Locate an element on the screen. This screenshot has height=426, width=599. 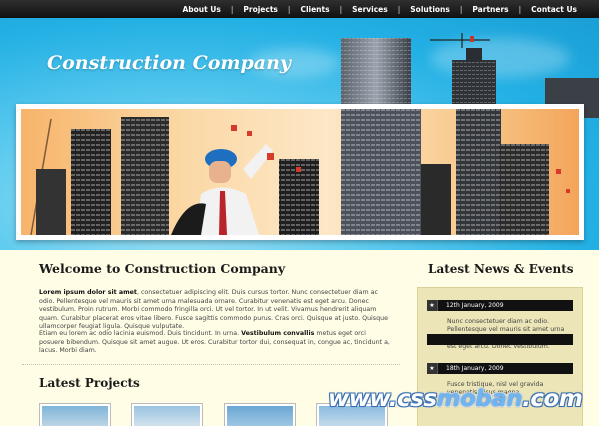
watermark-logo: www.cssmoban.com is located at coordinates (459, 401).